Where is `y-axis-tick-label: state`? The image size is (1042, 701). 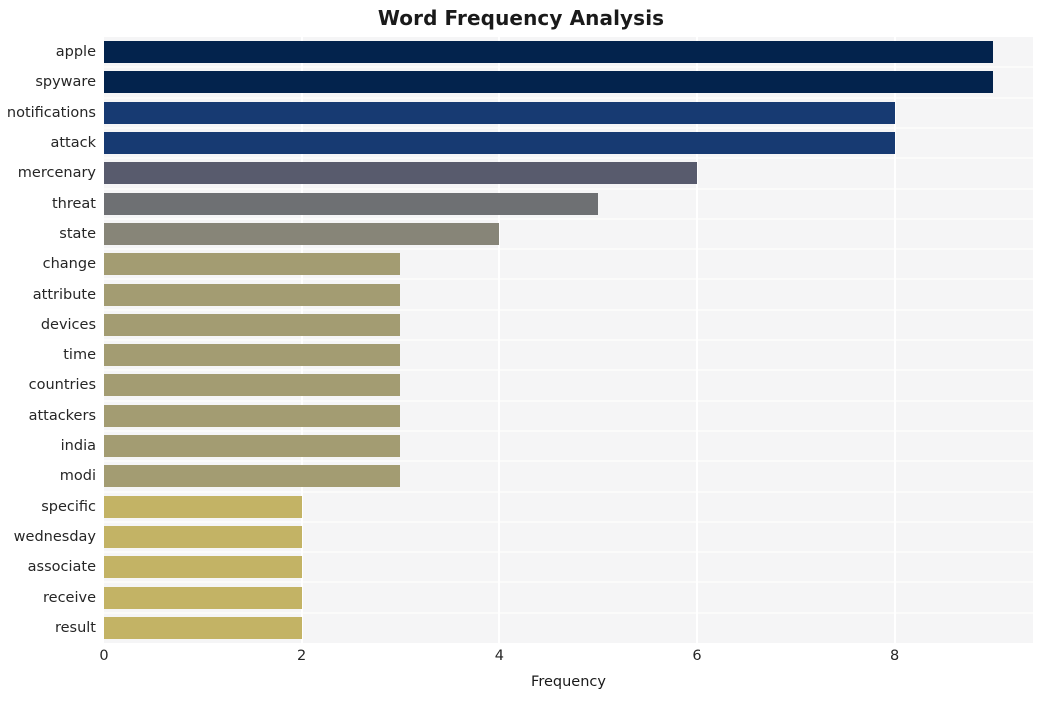 y-axis-tick-label: state is located at coordinates (77, 233).